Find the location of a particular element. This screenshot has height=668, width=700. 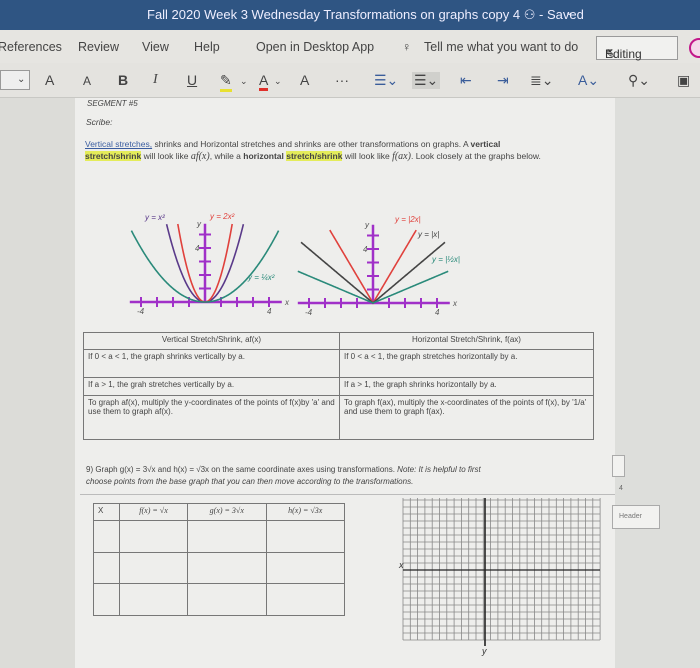

more-button: ··· is located at coordinates (342, 80).